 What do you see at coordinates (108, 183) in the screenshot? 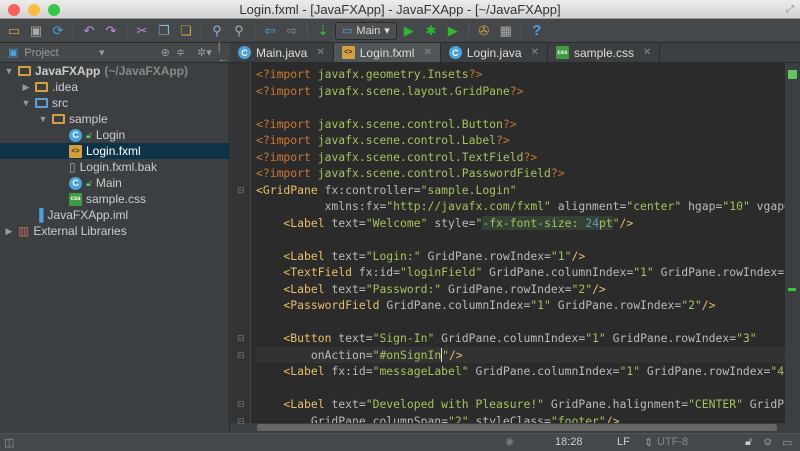
I see `tree-item-label: Main` at bounding box center [108, 183].